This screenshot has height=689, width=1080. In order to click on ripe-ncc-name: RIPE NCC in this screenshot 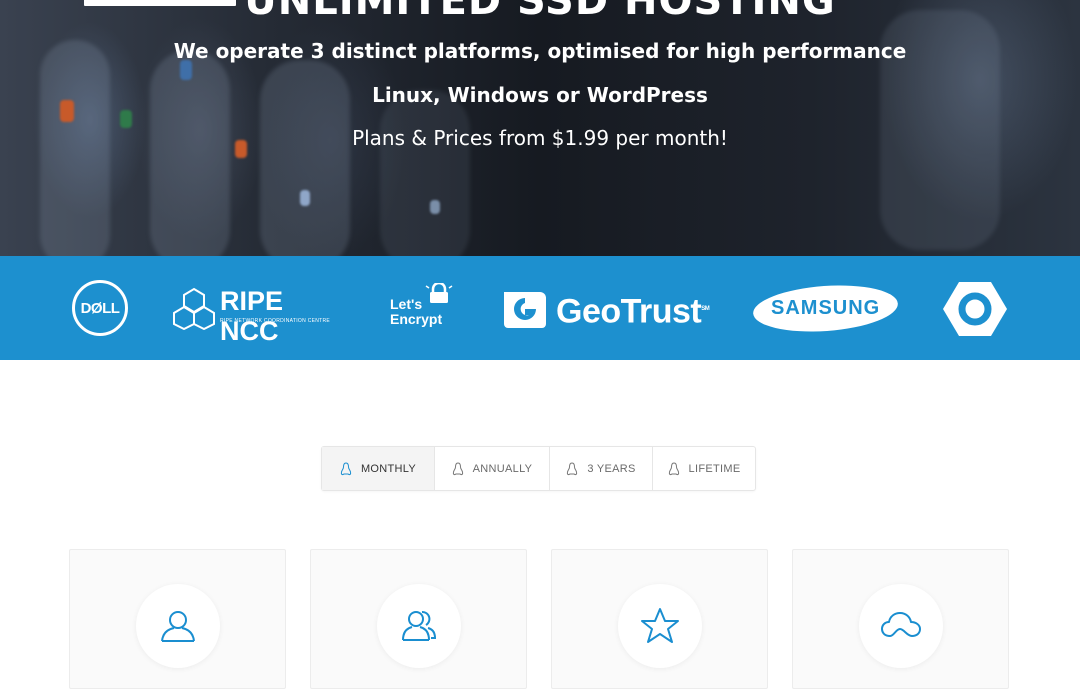, I will do `click(252, 316)`.